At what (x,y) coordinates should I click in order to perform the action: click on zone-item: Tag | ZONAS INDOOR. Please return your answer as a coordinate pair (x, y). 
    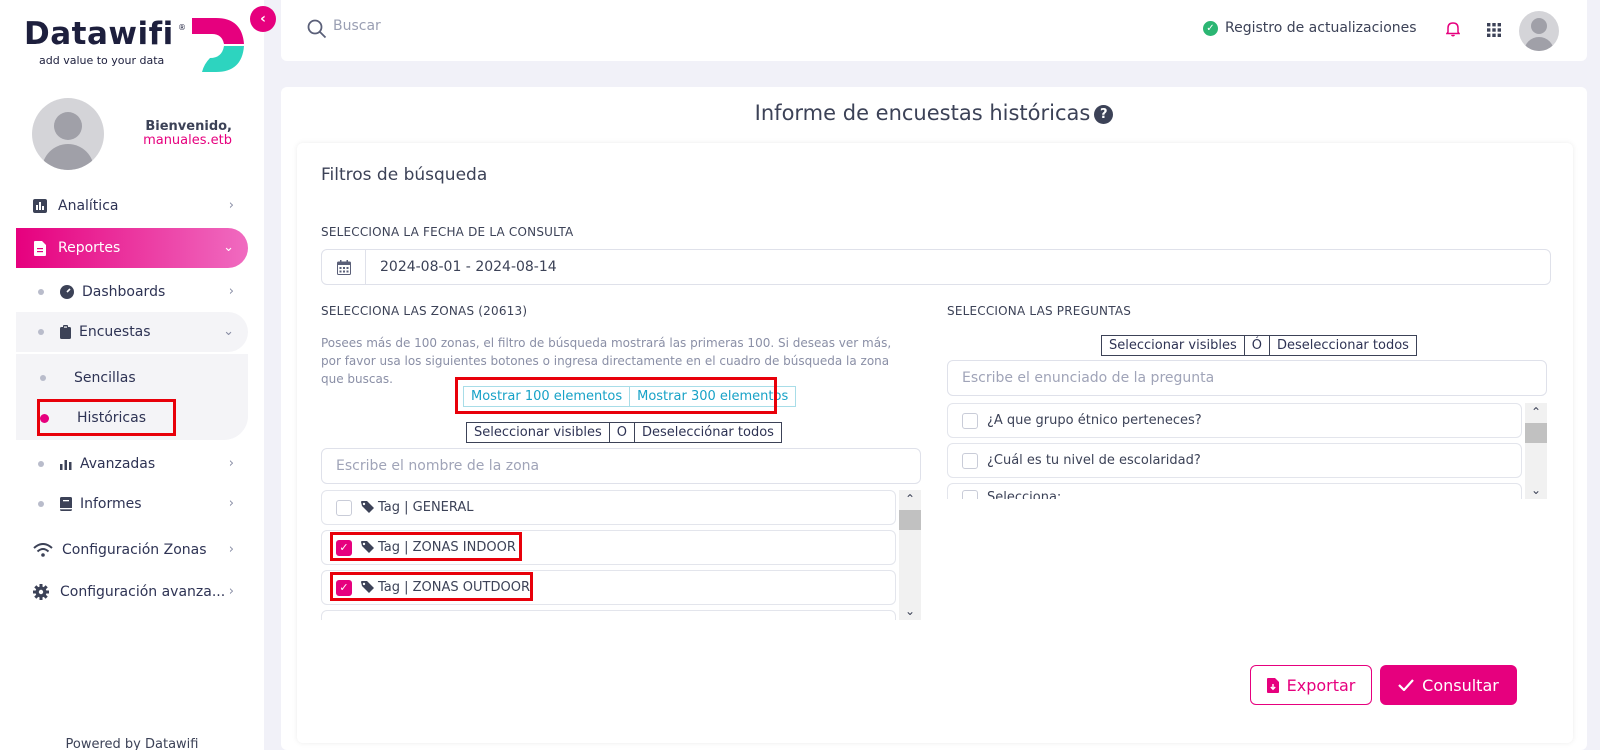
    Looking at the image, I should click on (608, 547).